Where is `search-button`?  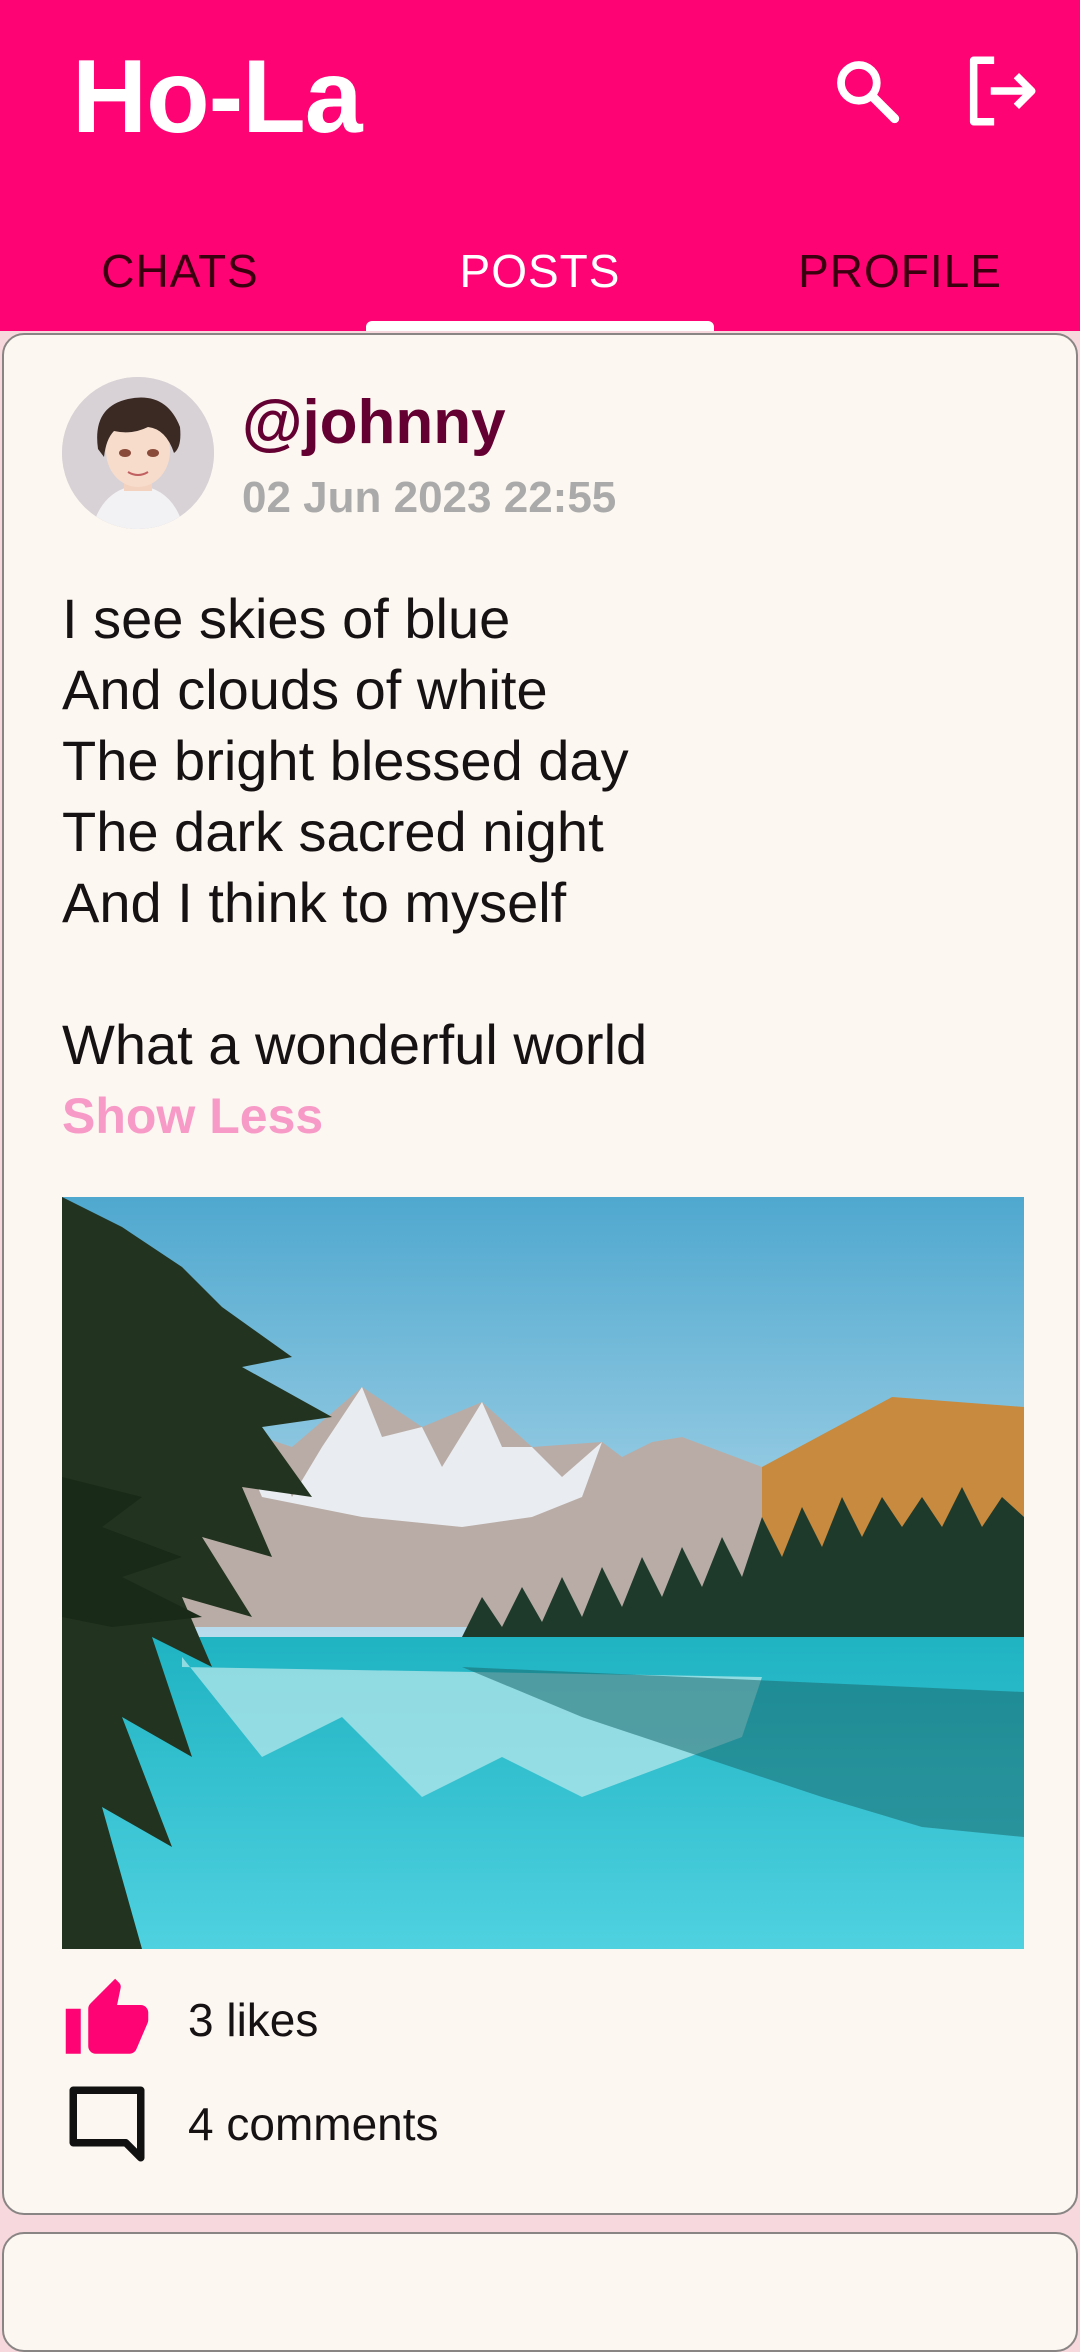
search-button is located at coordinates (867, 91).